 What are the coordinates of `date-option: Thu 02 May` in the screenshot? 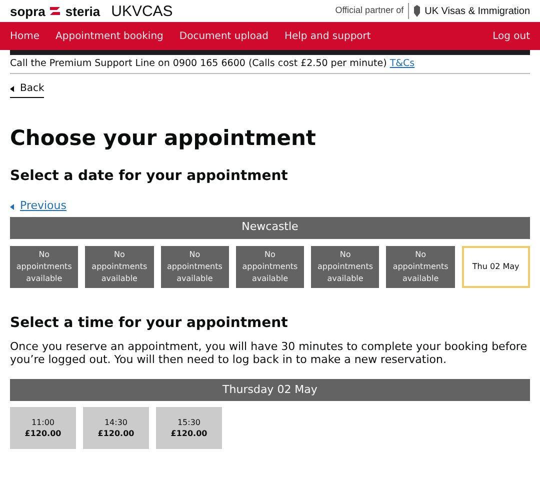 It's located at (496, 267).